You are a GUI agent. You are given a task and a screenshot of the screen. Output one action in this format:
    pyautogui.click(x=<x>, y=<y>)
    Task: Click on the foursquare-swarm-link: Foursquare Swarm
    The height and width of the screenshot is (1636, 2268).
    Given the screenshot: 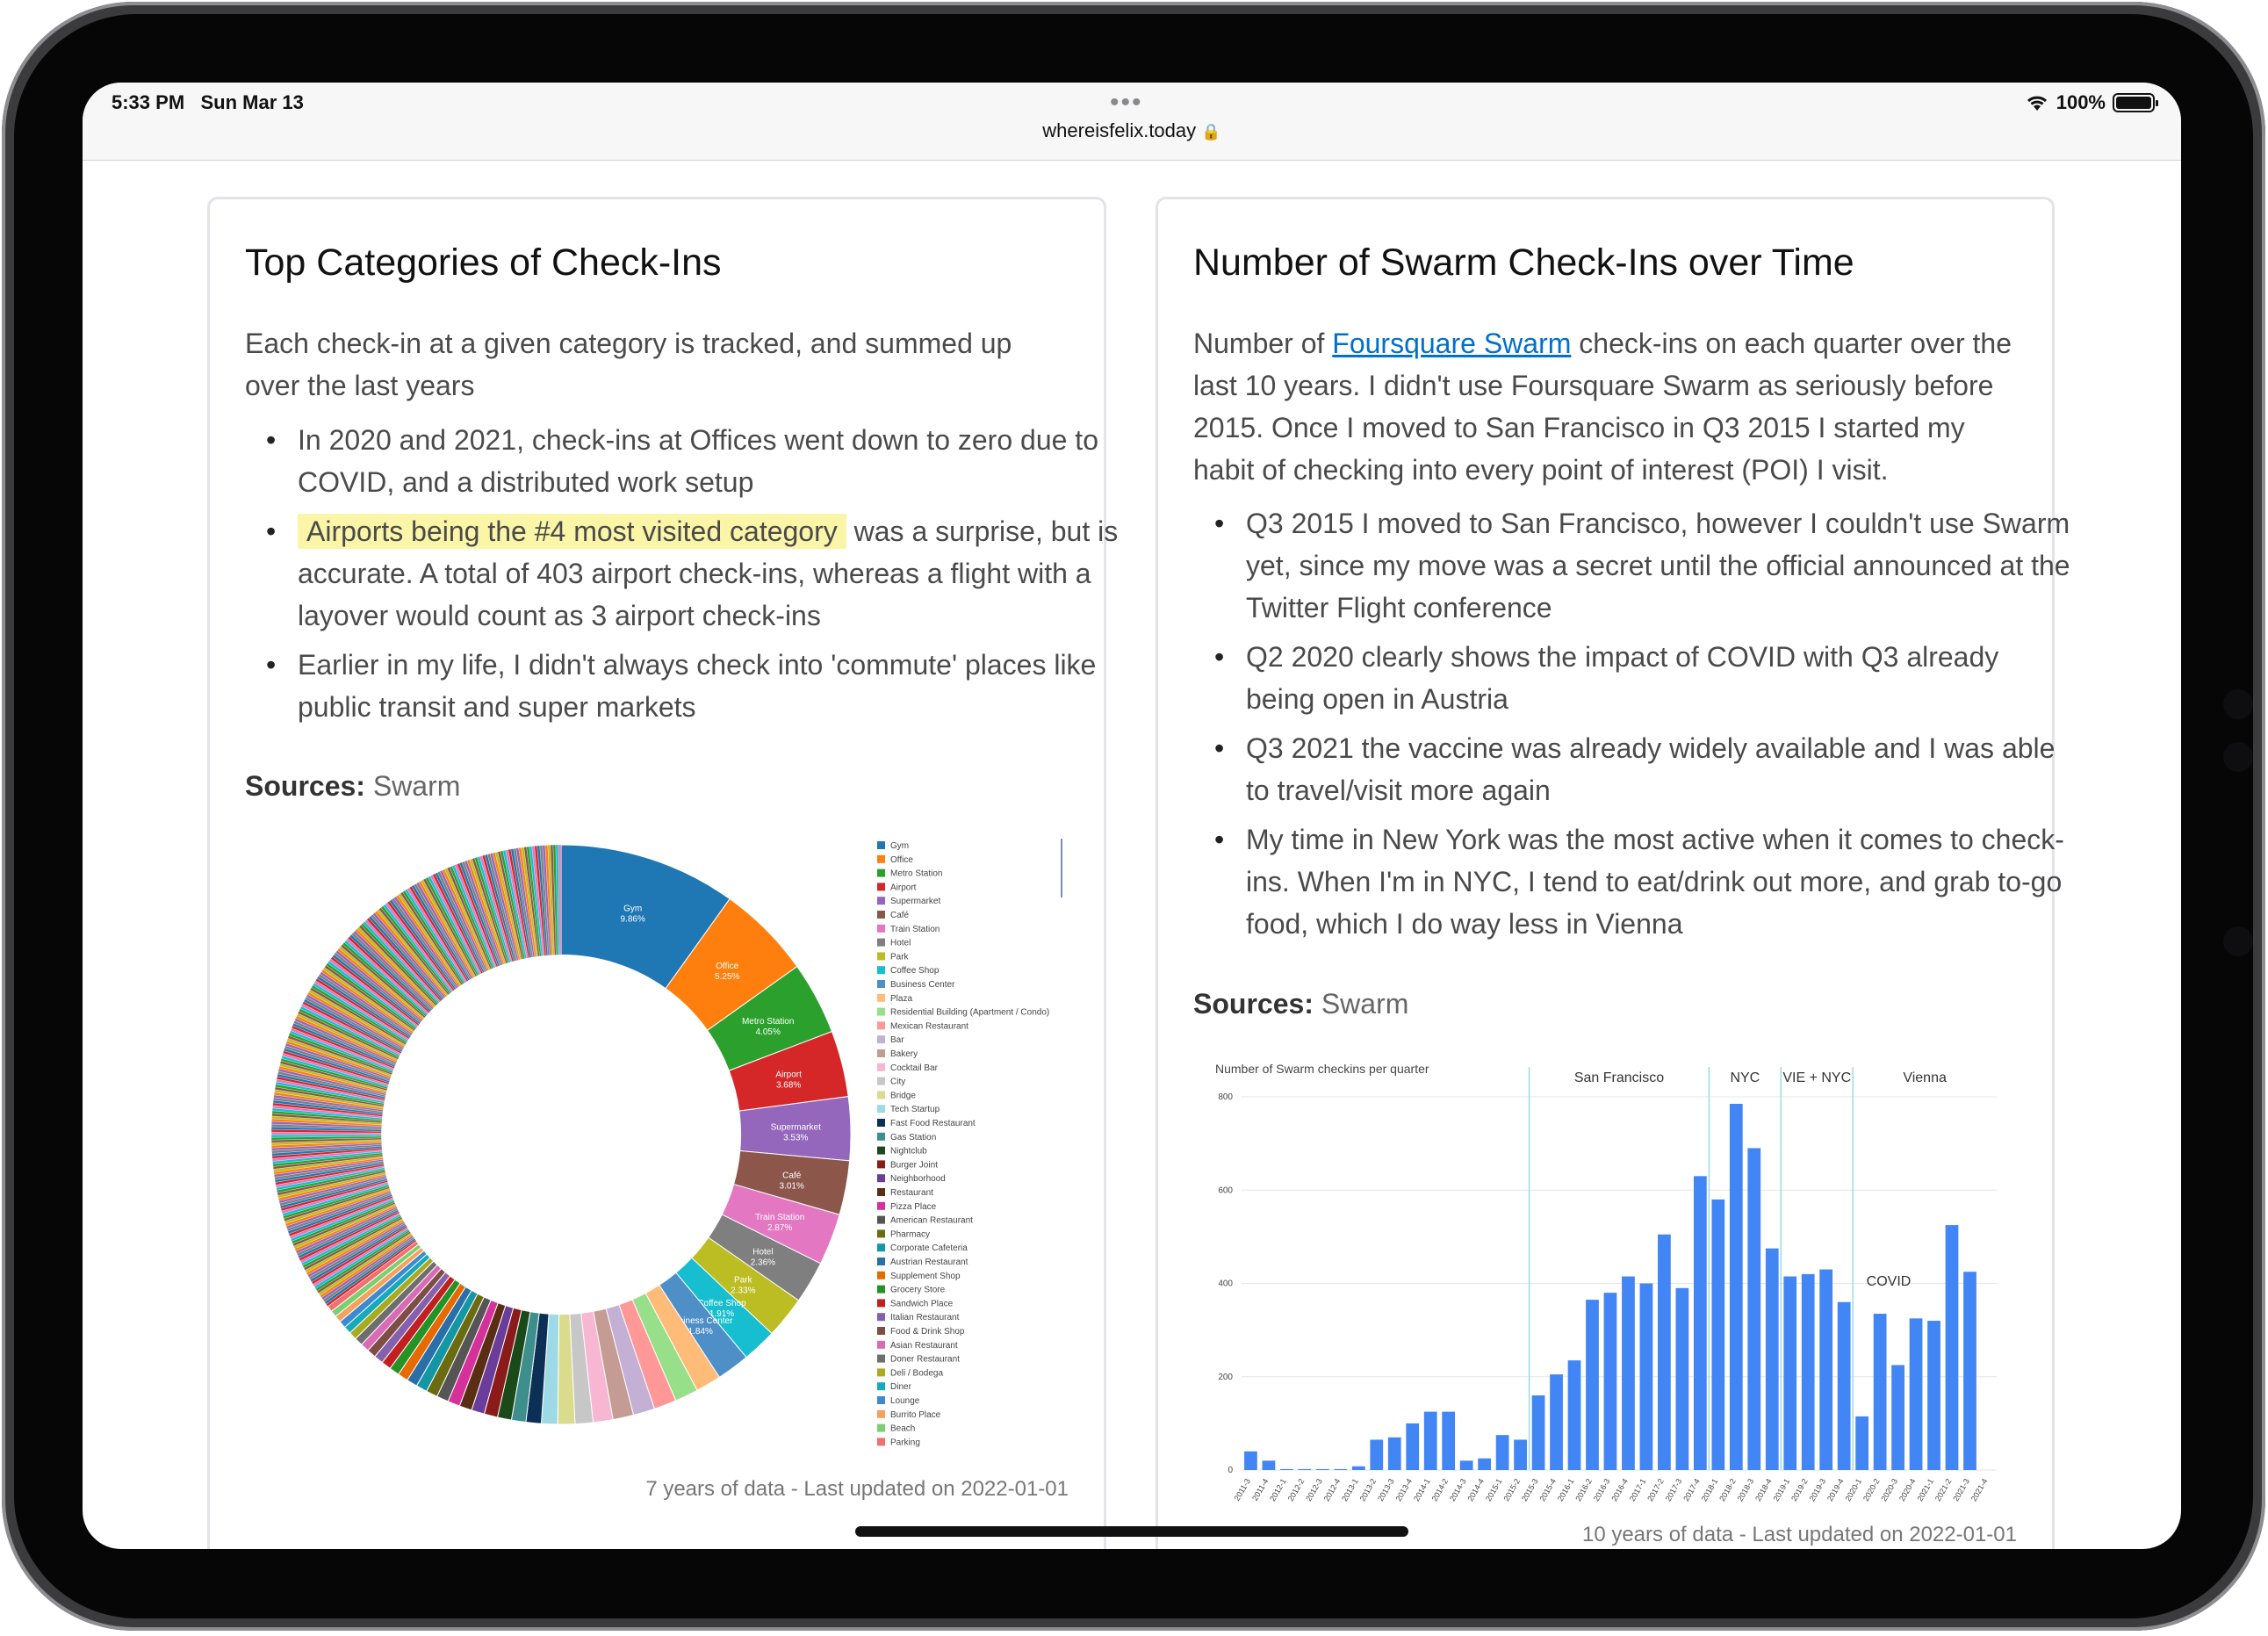 What is the action you would take?
    pyautogui.click(x=1451, y=343)
    